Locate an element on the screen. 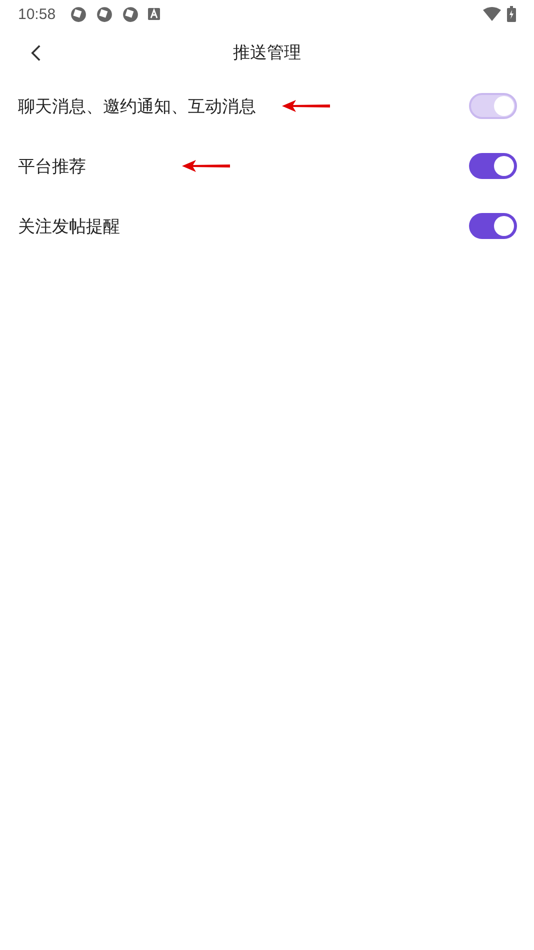 This screenshot has height=950, width=534. wifi-icon is located at coordinates (492, 14).